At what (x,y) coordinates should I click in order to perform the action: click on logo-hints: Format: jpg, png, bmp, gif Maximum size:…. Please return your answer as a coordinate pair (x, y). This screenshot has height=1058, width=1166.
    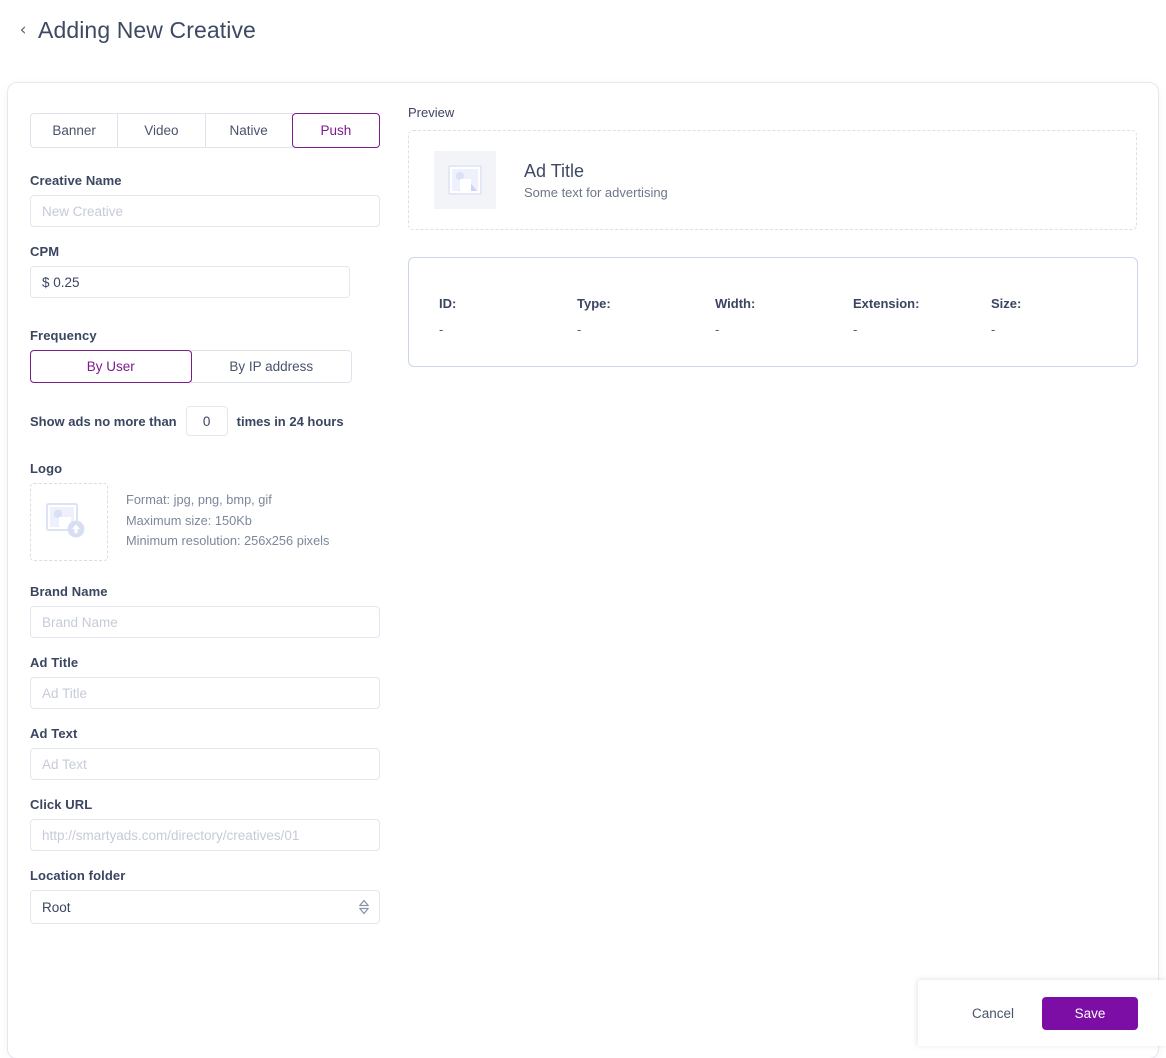
    Looking at the image, I should click on (227, 517).